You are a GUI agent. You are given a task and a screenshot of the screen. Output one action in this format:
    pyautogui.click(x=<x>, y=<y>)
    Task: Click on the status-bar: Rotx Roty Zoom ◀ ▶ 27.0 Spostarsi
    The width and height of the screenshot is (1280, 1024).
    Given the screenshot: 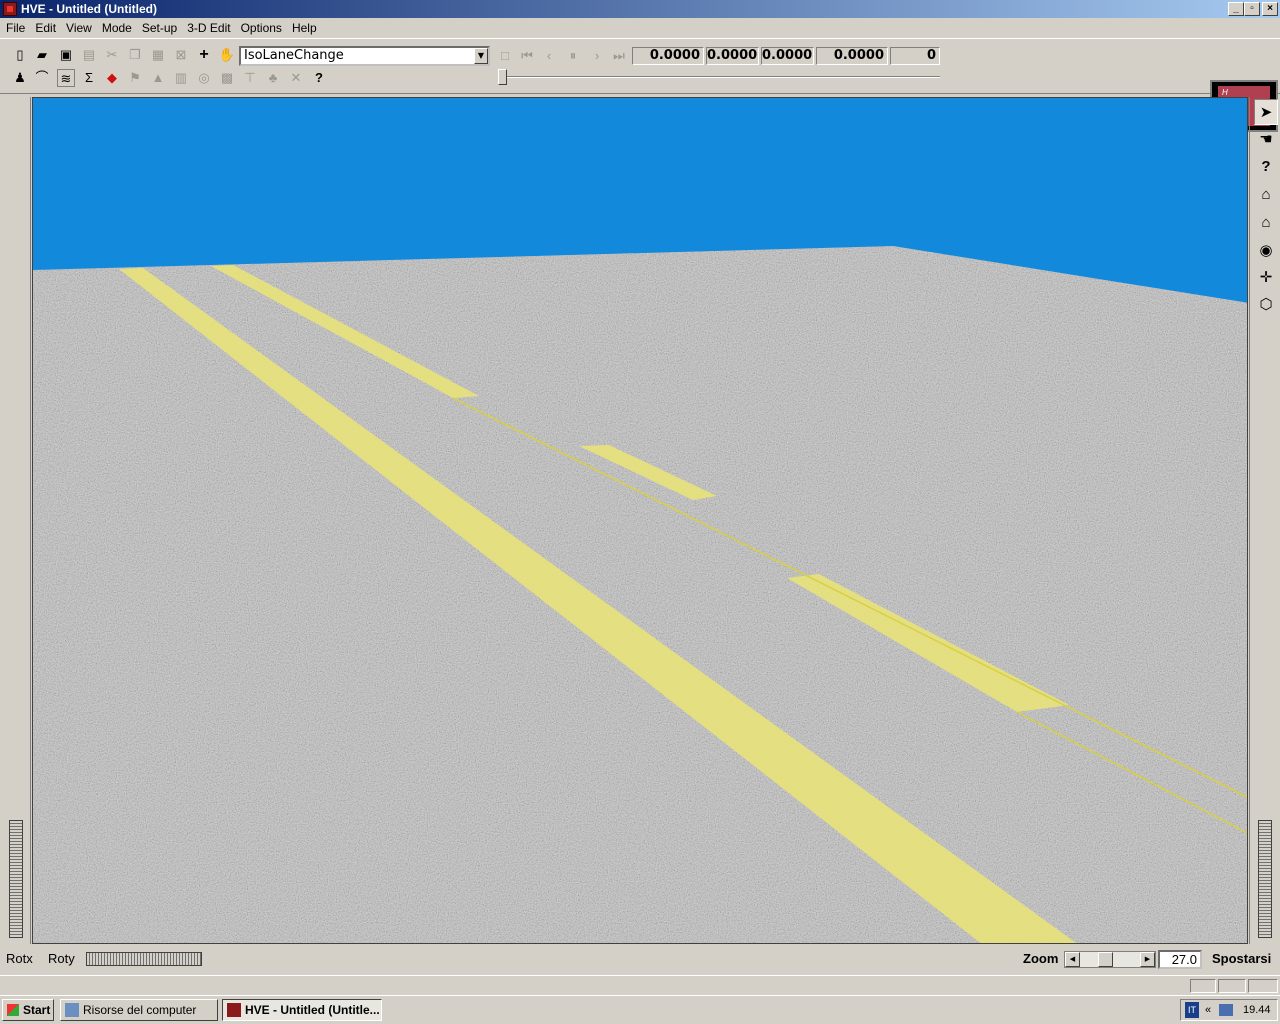 What is the action you would take?
    pyautogui.click(x=640, y=960)
    